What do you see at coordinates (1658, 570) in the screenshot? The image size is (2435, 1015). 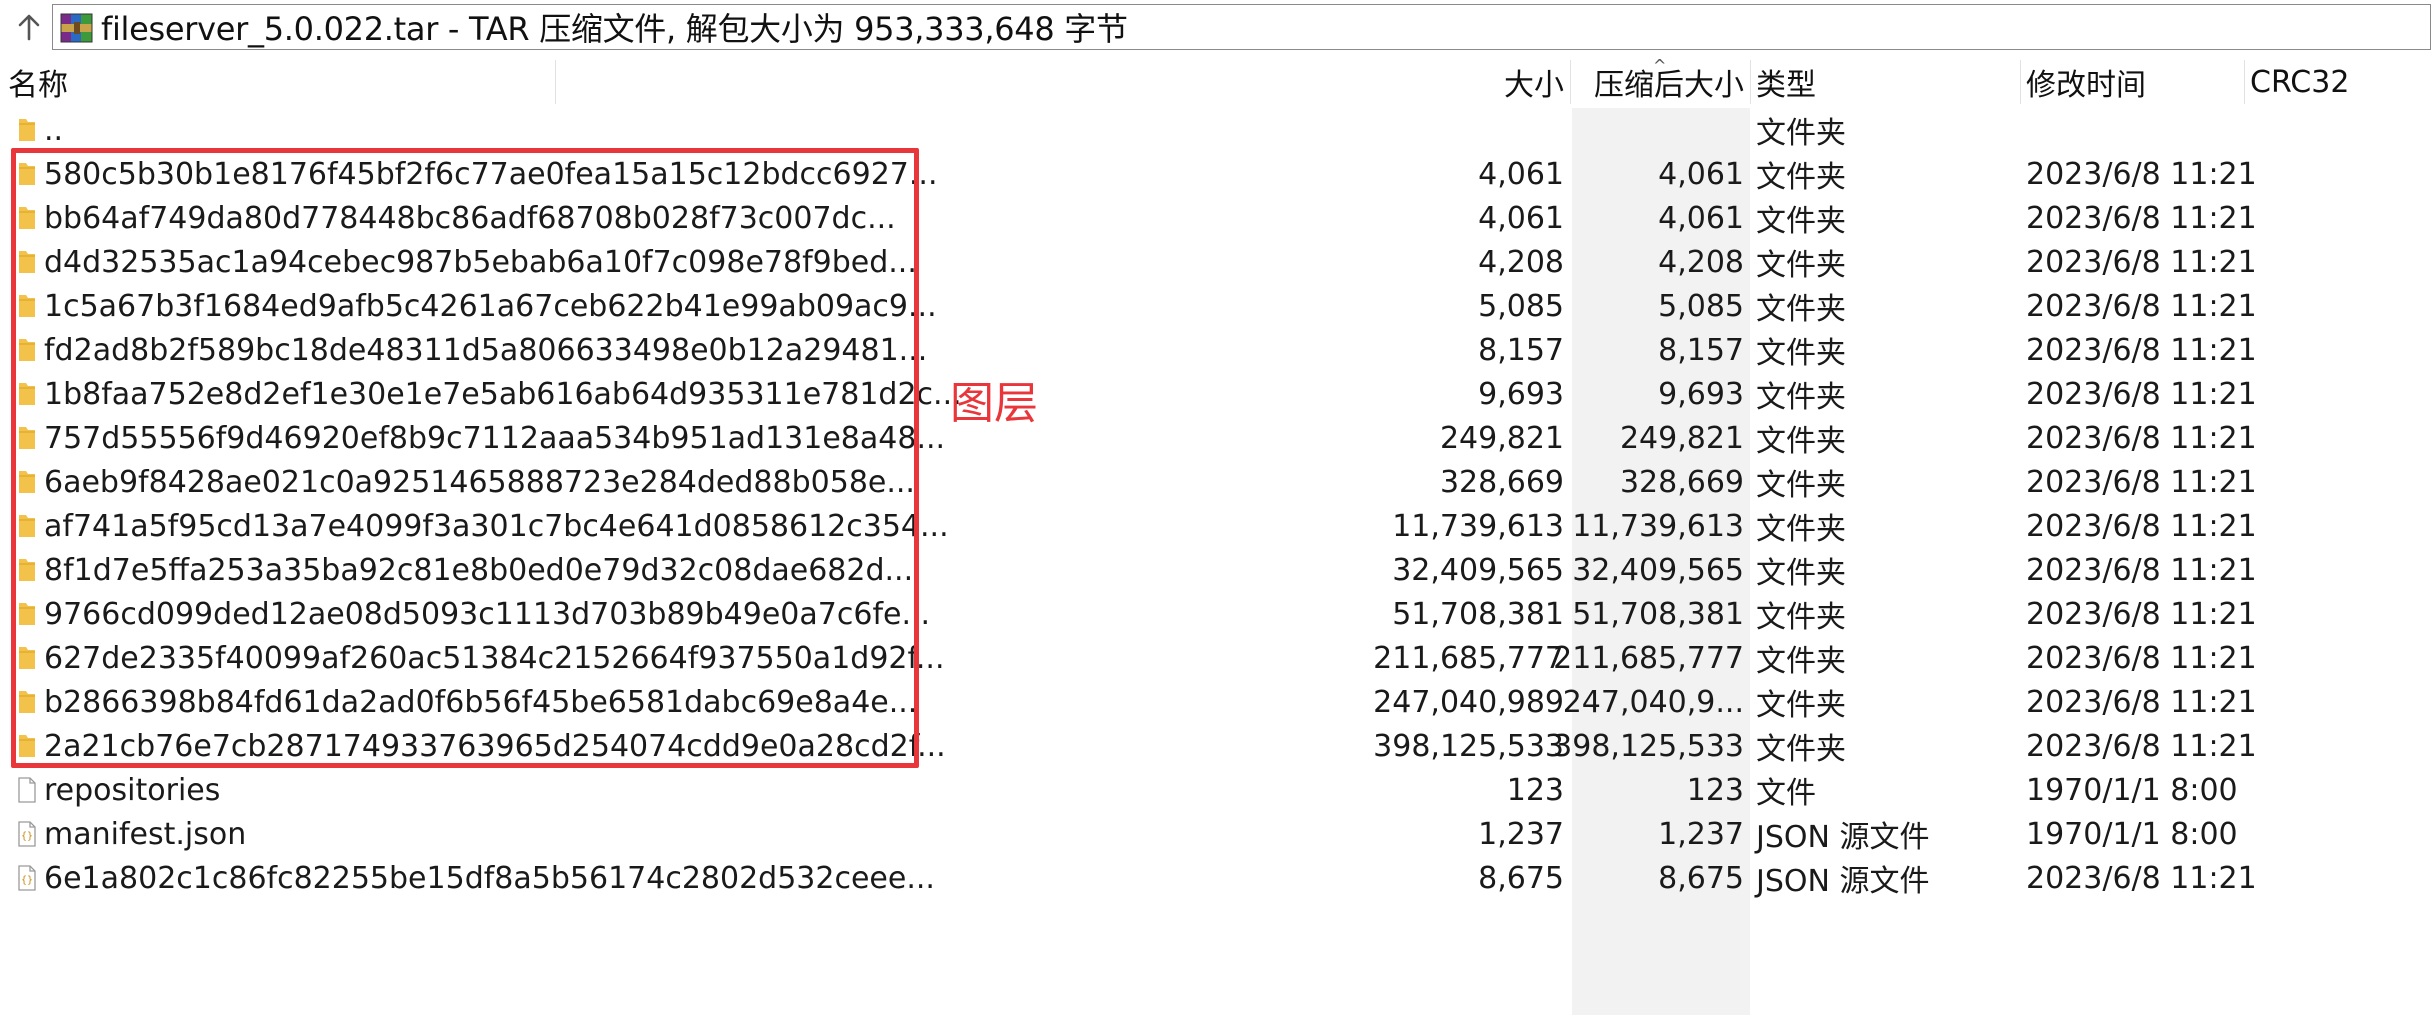 I see `item-packed-size: 32,409,565` at bounding box center [1658, 570].